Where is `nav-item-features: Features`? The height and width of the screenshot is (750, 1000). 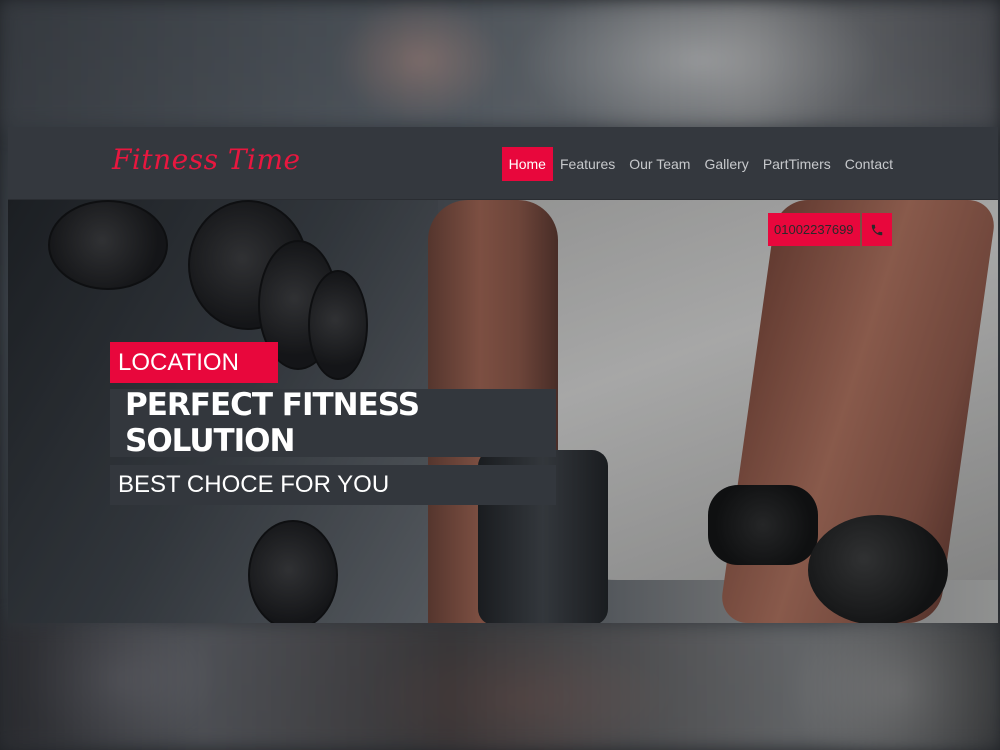
nav-item-features: Features is located at coordinates (587, 164).